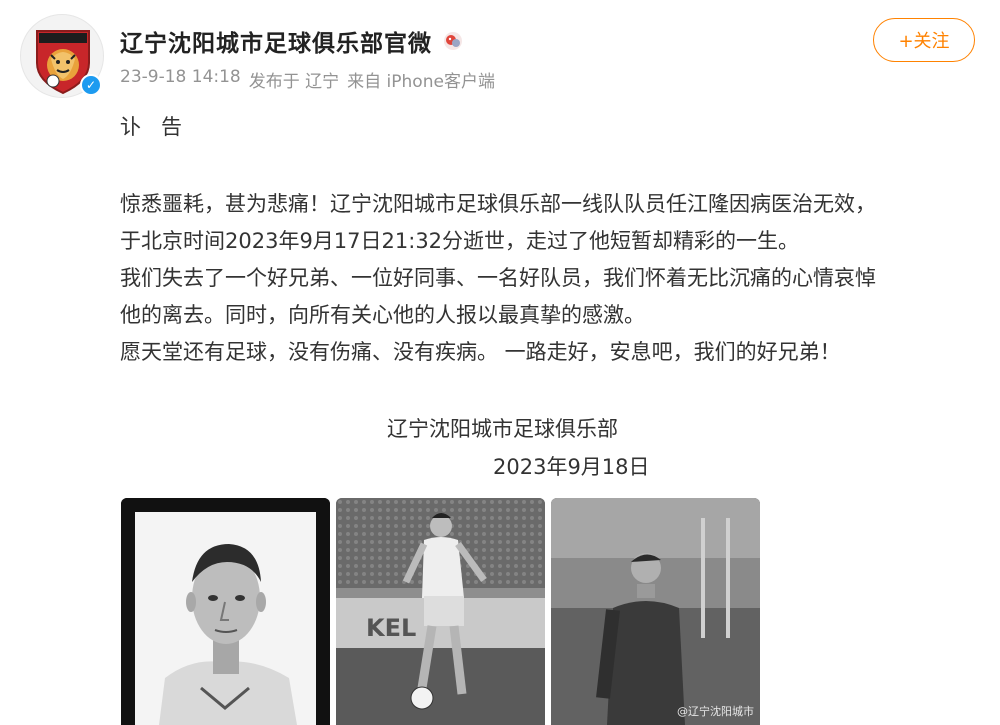  I want to click on post-location: 发布于 辽宁, so click(294, 82).